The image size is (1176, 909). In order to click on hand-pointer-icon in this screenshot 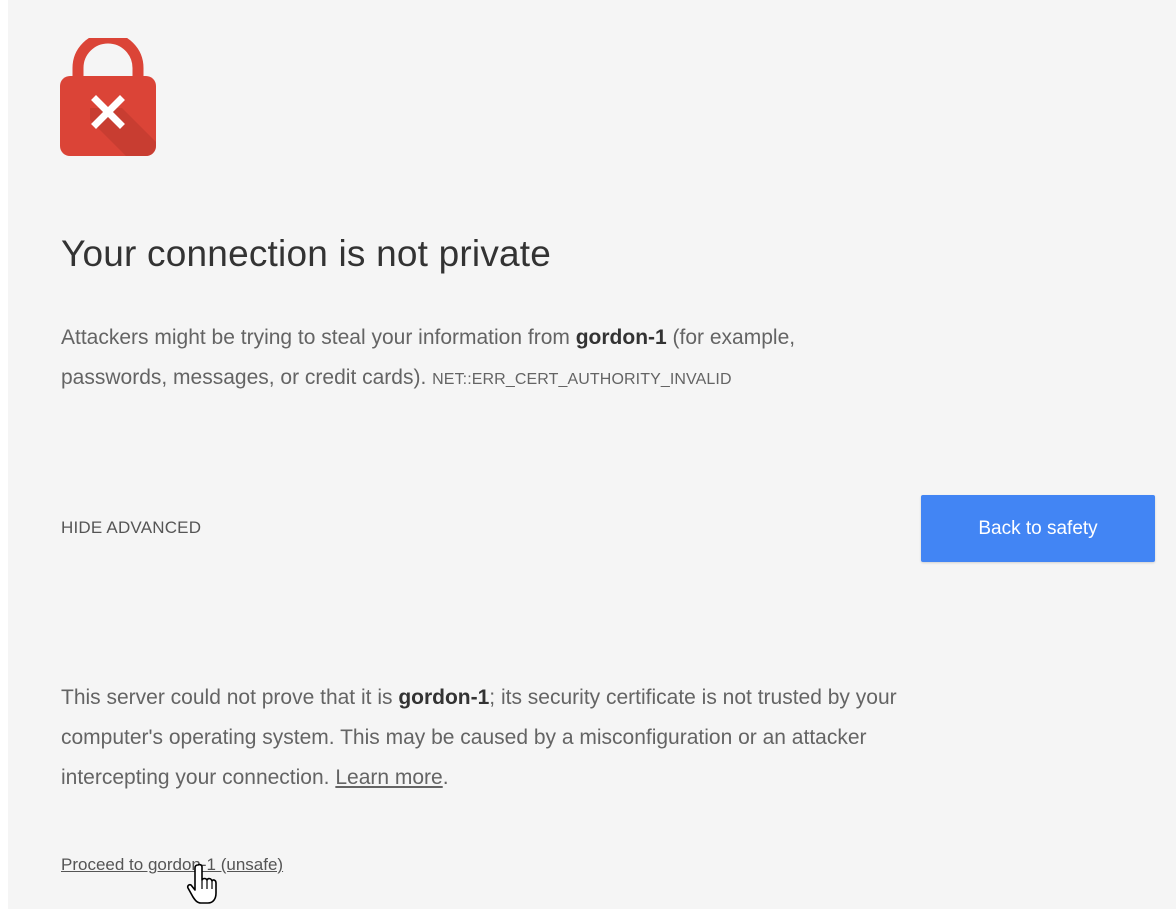, I will do `click(201, 883)`.